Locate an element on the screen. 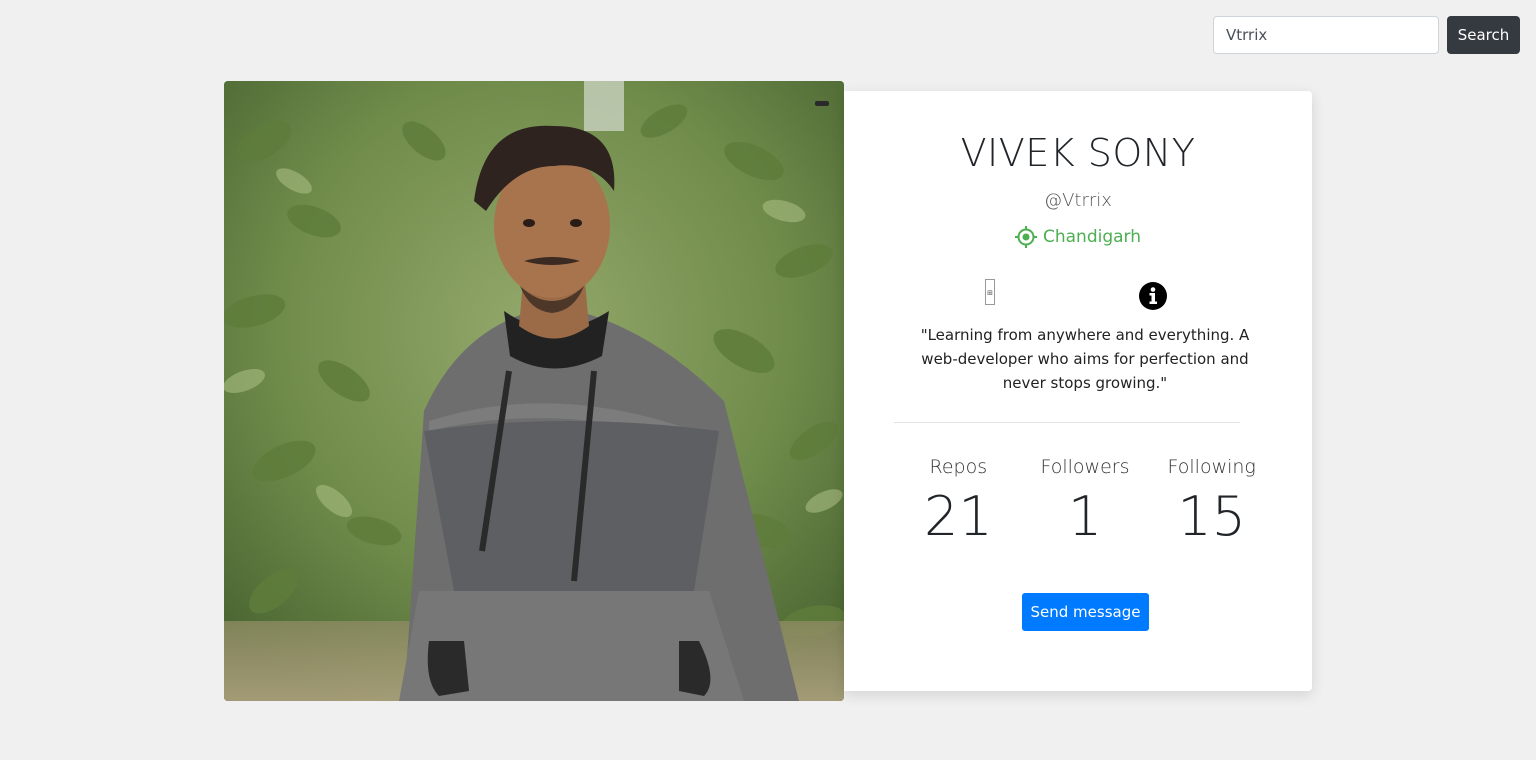  stat-label: Repos is located at coordinates (958, 467).